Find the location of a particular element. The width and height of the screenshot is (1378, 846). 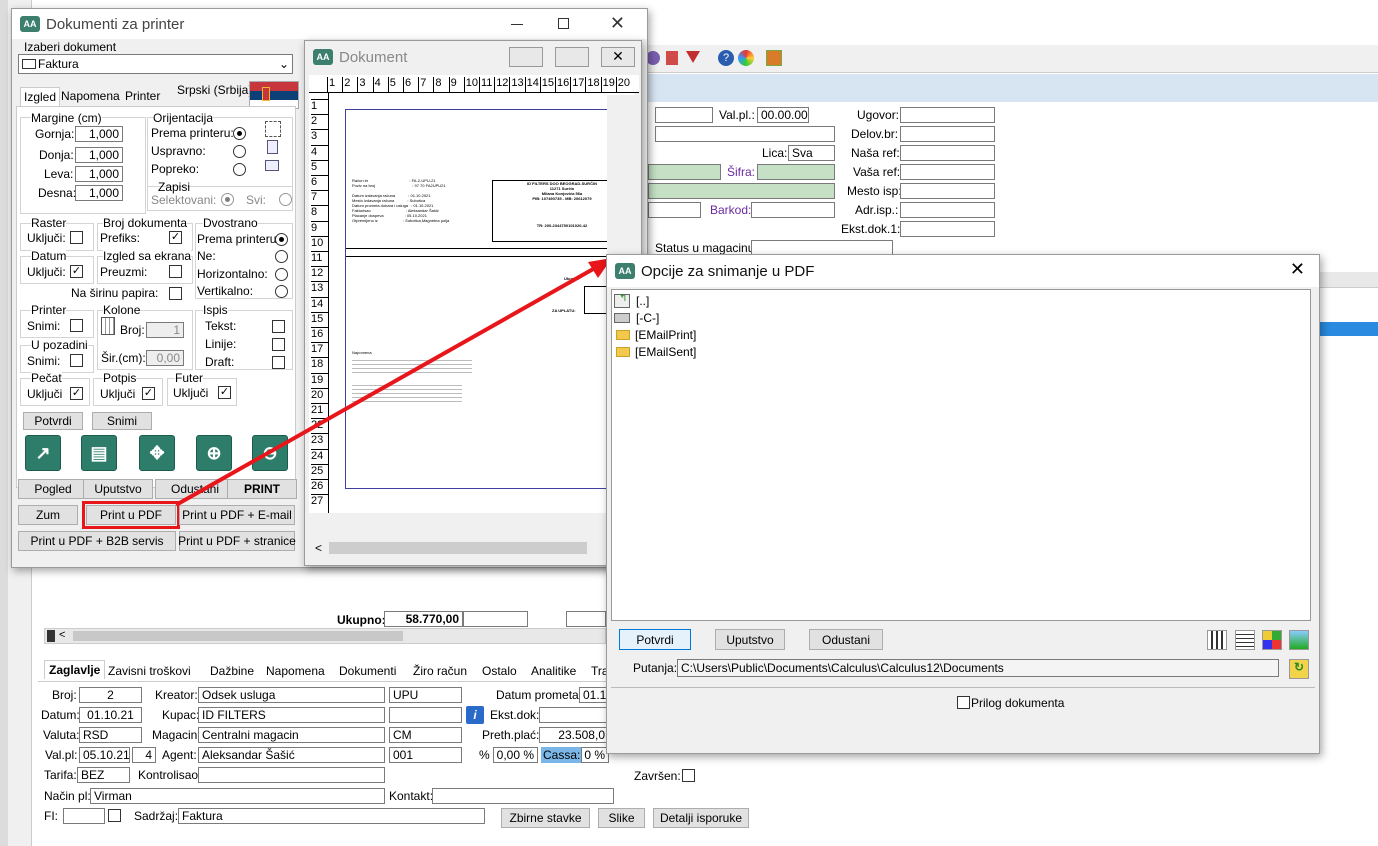

list-item-emailprint: [EMailPrint] is located at coordinates (656, 335).